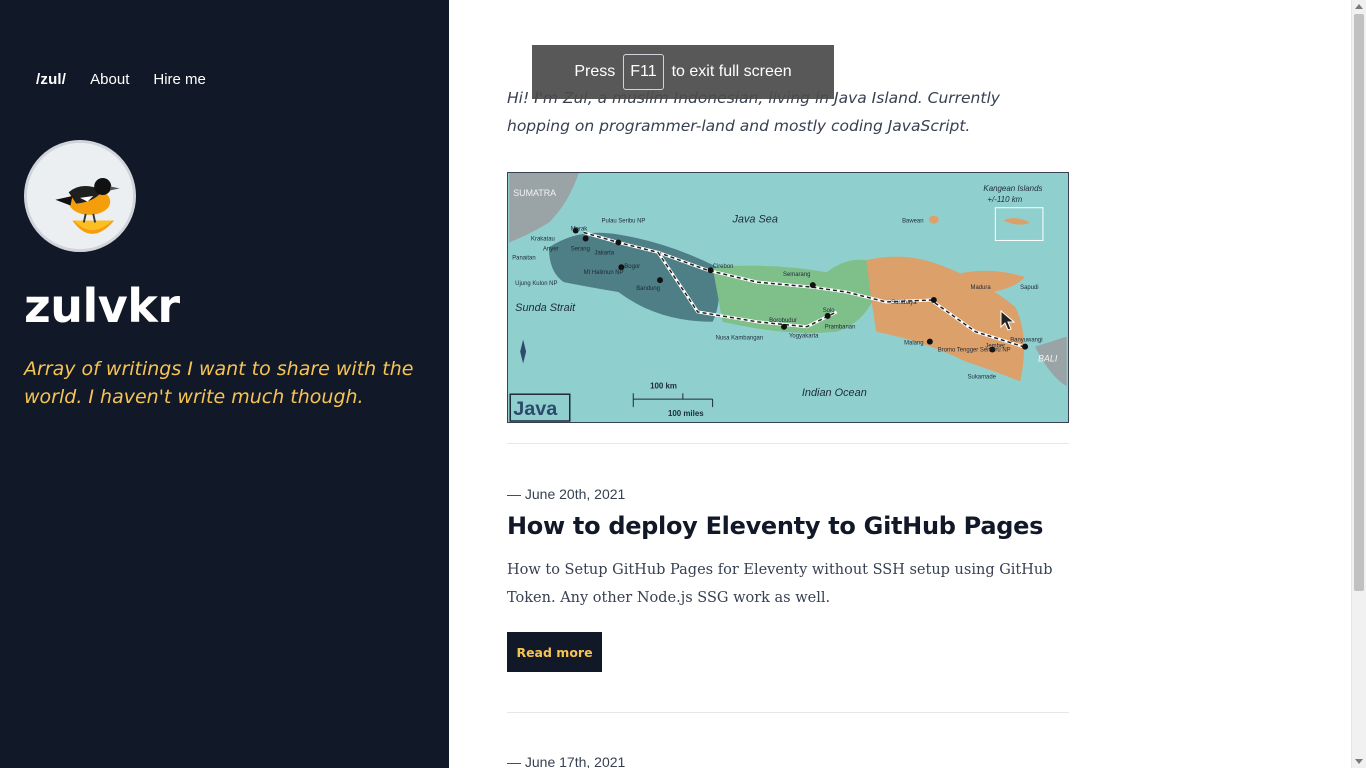 The height and width of the screenshot is (768, 1366). What do you see at coordinates (840, 328) in the screenshot?
I see `map-label-prambanan: Prambanan` at bounding box center [840, 328].